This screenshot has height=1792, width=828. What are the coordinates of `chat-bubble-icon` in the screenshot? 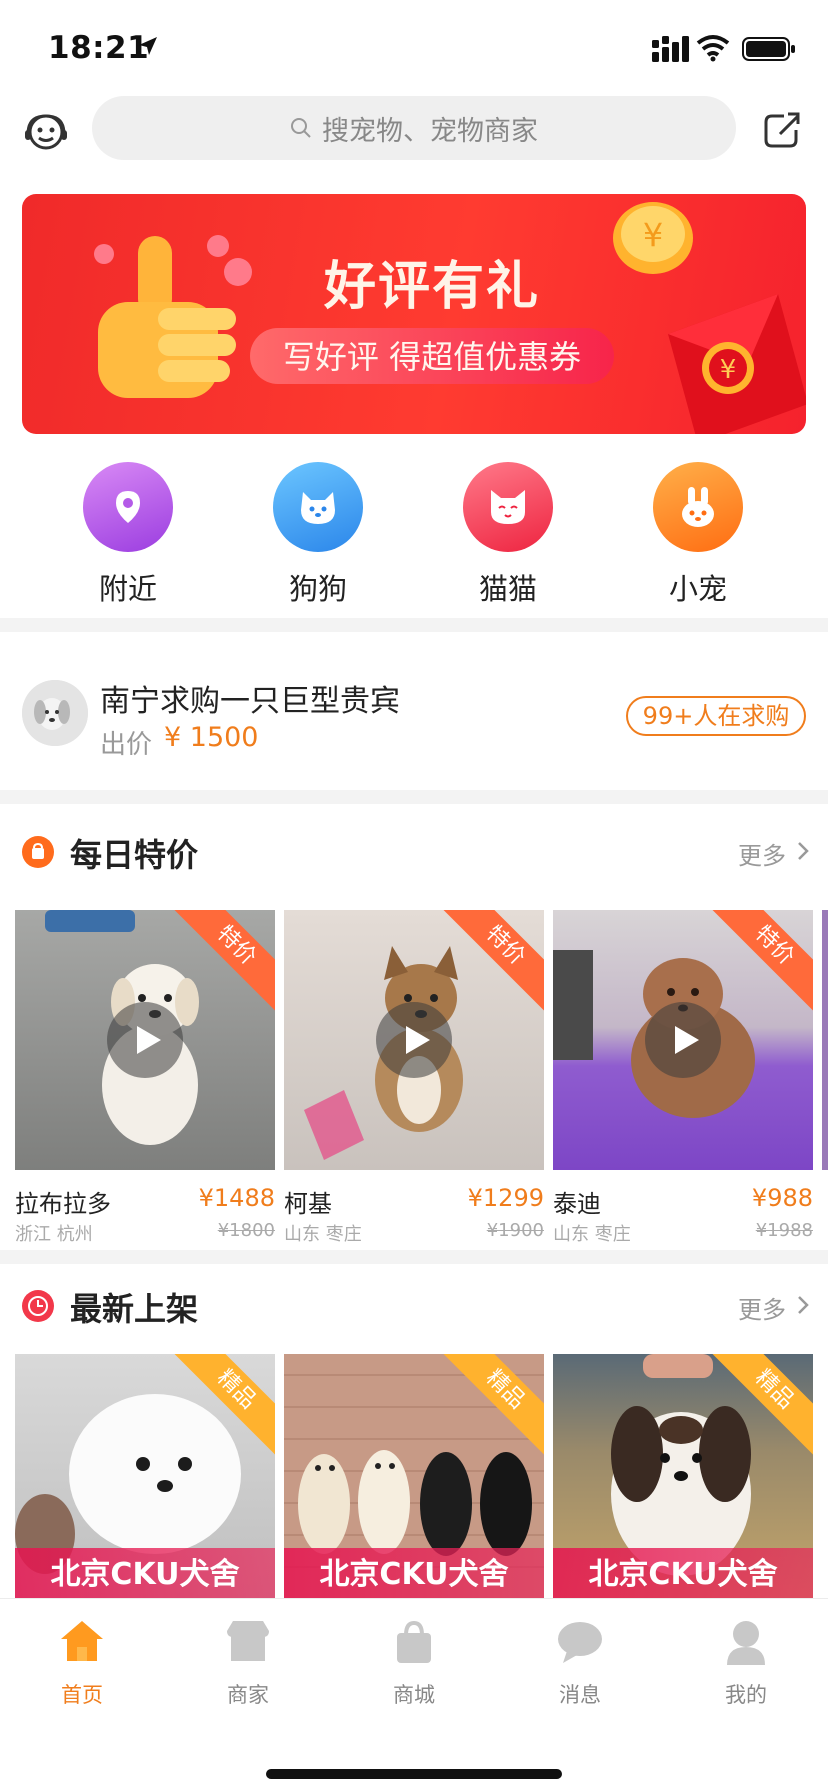 It's located at (580, 1642).